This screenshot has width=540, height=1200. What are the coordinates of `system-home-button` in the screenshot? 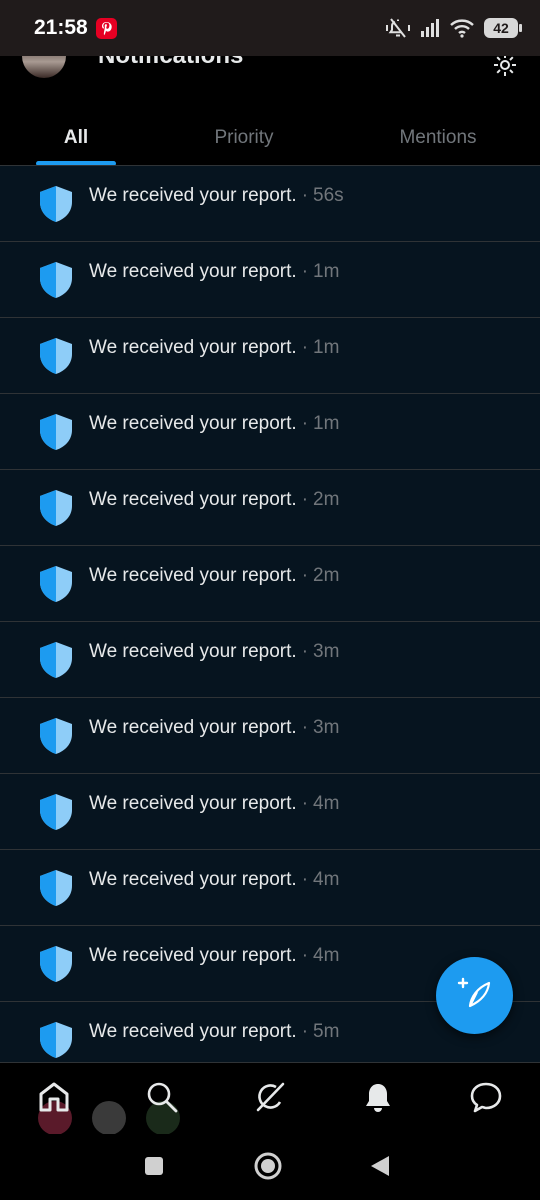 It's located at (268, 1168).